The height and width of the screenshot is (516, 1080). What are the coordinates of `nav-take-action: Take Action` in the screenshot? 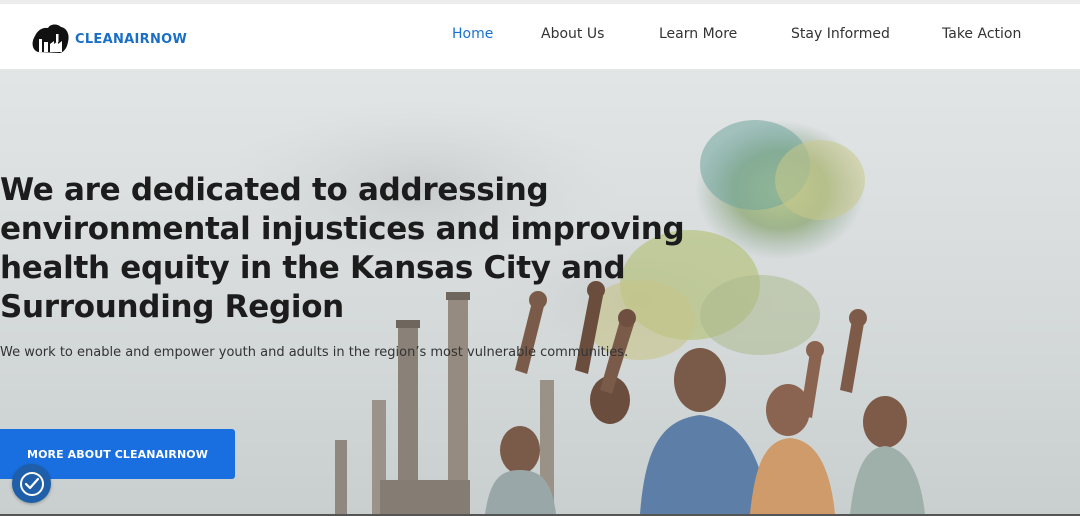 It's located at (981, 34).